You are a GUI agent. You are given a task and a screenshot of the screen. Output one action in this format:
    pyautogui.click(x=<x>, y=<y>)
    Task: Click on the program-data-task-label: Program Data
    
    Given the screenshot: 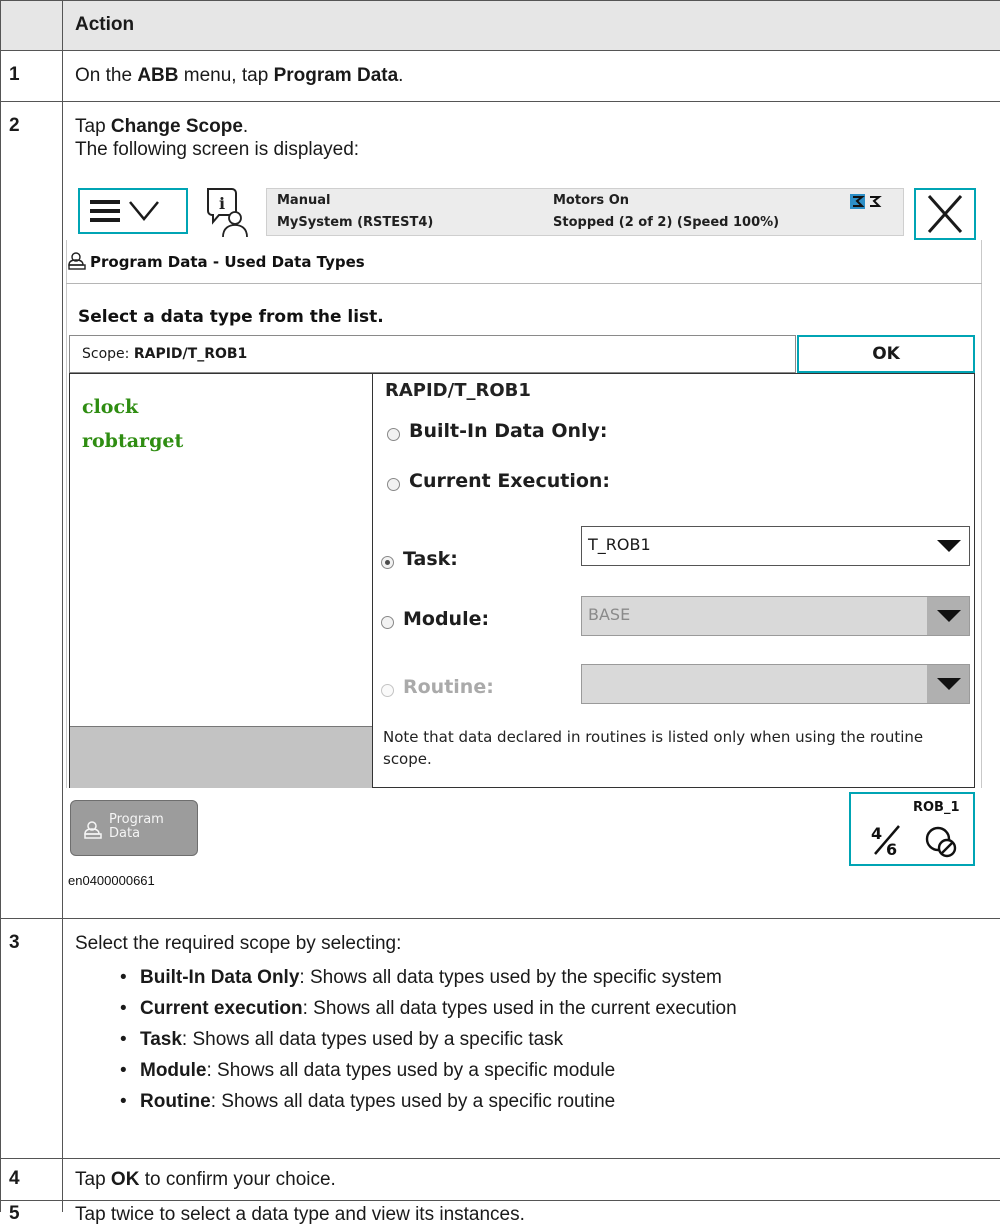 What is the action you would take?
    pyautogui.click(x=136, y=826)
    